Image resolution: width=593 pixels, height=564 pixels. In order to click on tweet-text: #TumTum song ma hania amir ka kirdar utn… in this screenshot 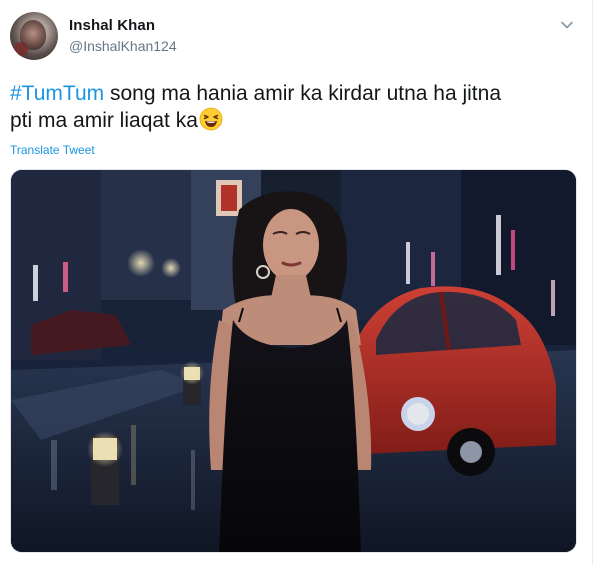, I will do `click(295, 109)`.